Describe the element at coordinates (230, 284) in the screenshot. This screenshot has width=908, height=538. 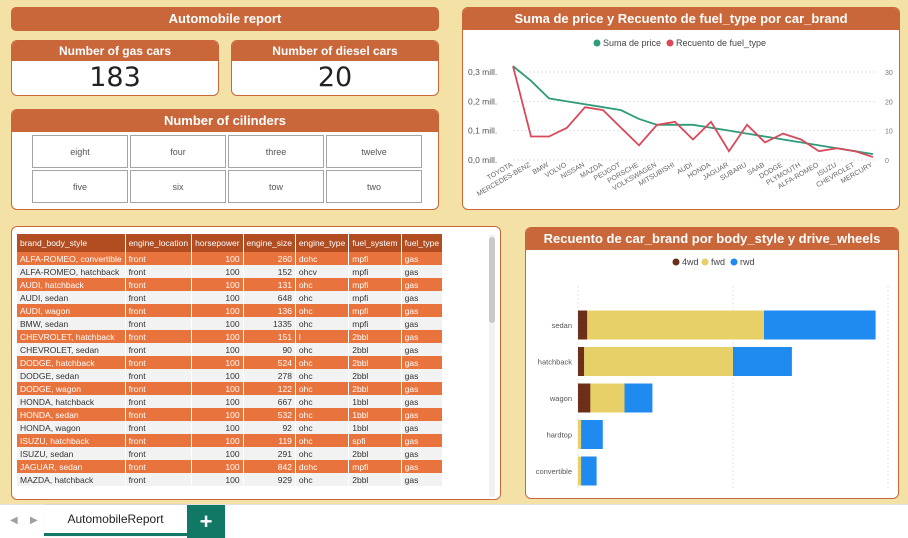
I see `table-row: AUDI, hatchback front 100 131 ohc mpfi gas` at that location.